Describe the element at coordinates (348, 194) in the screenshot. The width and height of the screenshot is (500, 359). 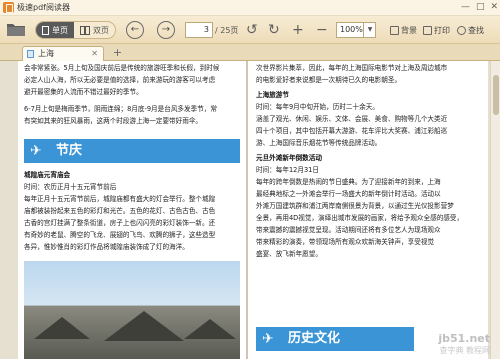
I see `countdown-line: 最经典地标之一外滩会举行一场盛大的新年倒计时活动。活动以` at that location.